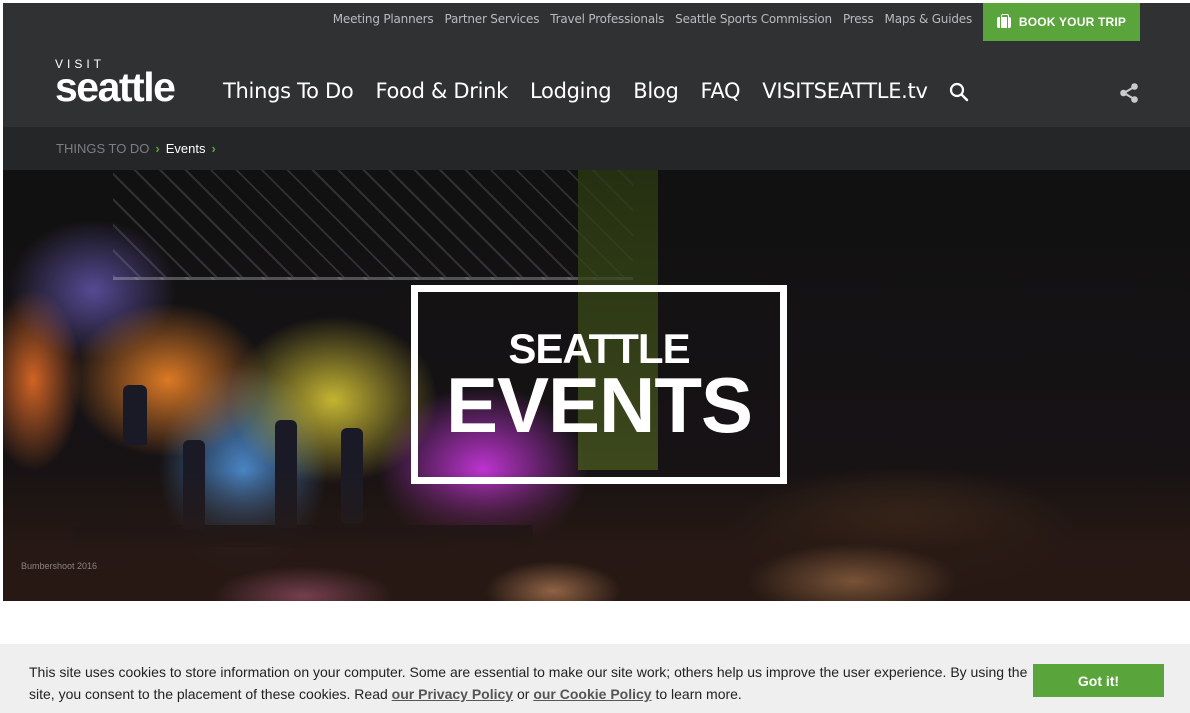  Describe the element at coordinates (491, 19) in the screenshot. I see `utility-link-partner-services: Partner Services` at that location.